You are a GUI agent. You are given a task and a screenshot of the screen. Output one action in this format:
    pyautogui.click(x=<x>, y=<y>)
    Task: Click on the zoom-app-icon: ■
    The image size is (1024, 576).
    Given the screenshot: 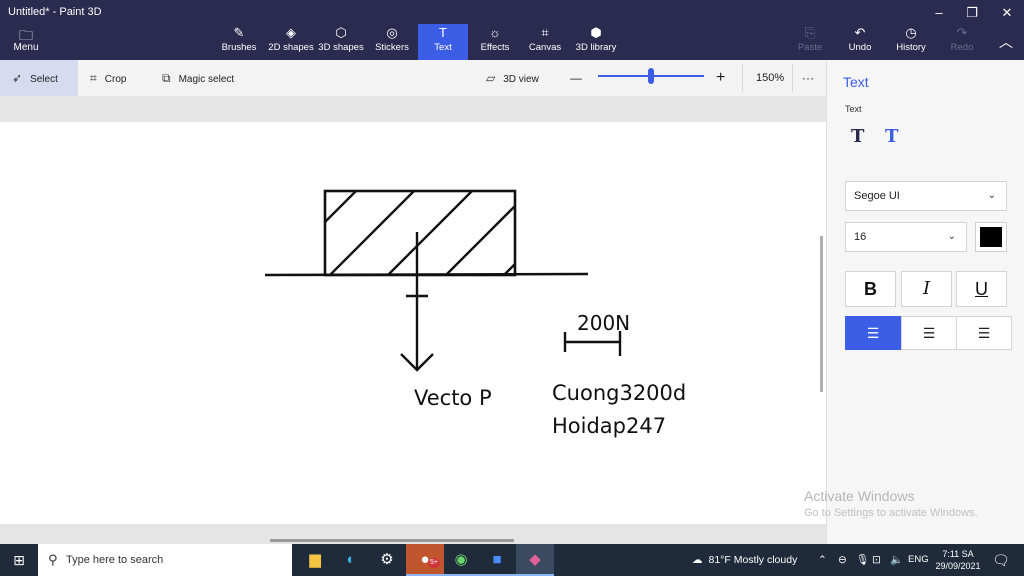 What is the action you would take?
    pyautogui.click(x=497, y=560)
    